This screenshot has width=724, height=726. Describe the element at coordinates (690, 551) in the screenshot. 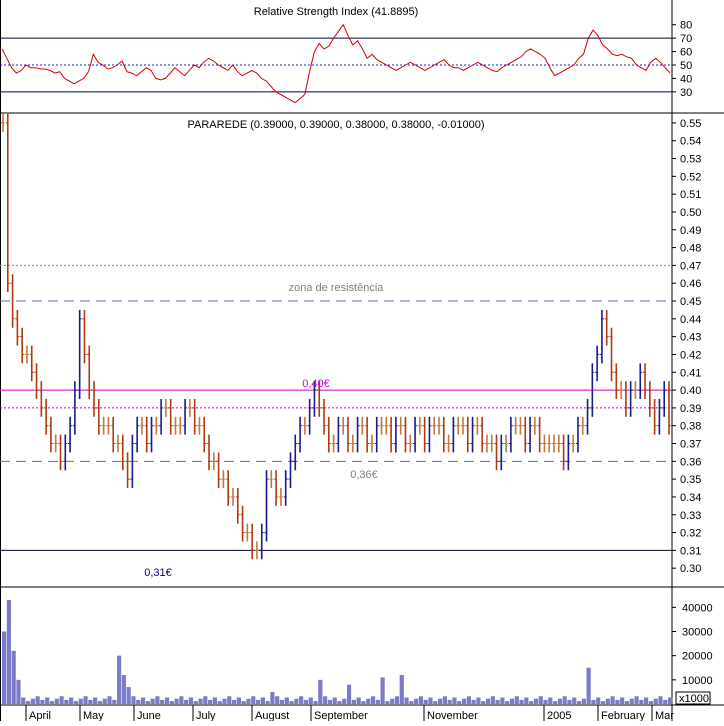

I see `price-tick-label: 0.31` at that location.